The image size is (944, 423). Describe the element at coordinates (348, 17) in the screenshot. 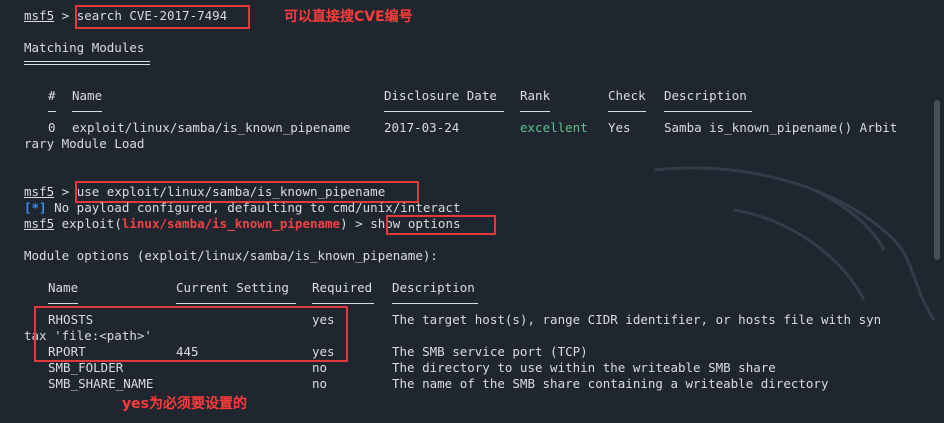

I see `annotation-search-cve: 可以直接搜CVE编号` at that location.